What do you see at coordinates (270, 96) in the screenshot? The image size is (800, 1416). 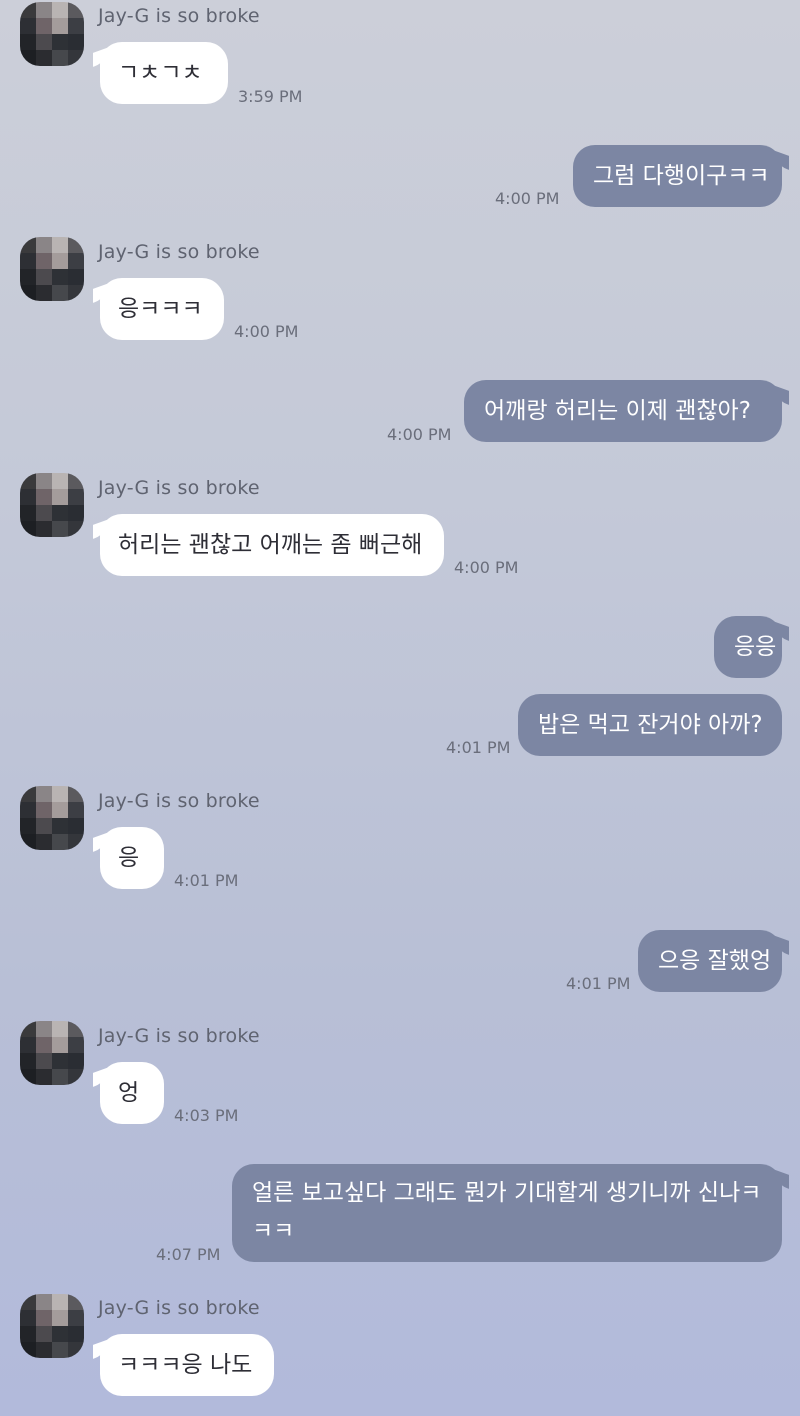 I see `message-timestamp: 3:59 PM` at bounding box center [270, 96].